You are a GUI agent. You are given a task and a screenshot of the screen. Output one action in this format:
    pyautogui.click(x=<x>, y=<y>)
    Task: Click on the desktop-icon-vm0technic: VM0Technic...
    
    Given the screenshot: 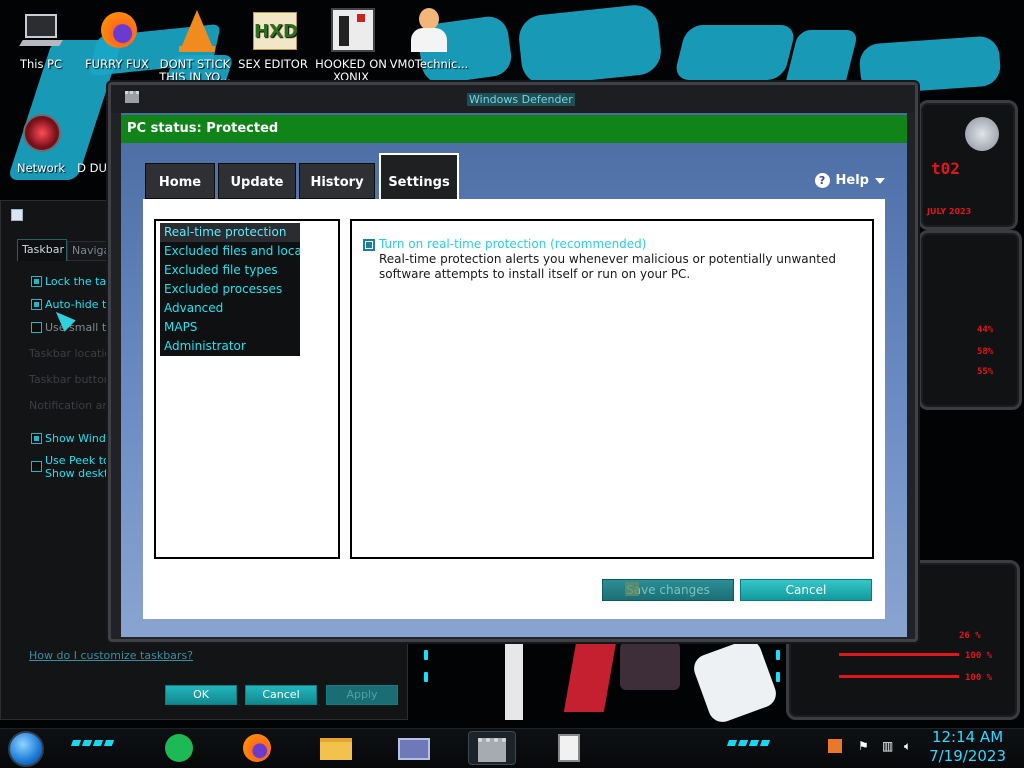 What is the action you would take?
    pyautogui.click(x=429, y=39)
    